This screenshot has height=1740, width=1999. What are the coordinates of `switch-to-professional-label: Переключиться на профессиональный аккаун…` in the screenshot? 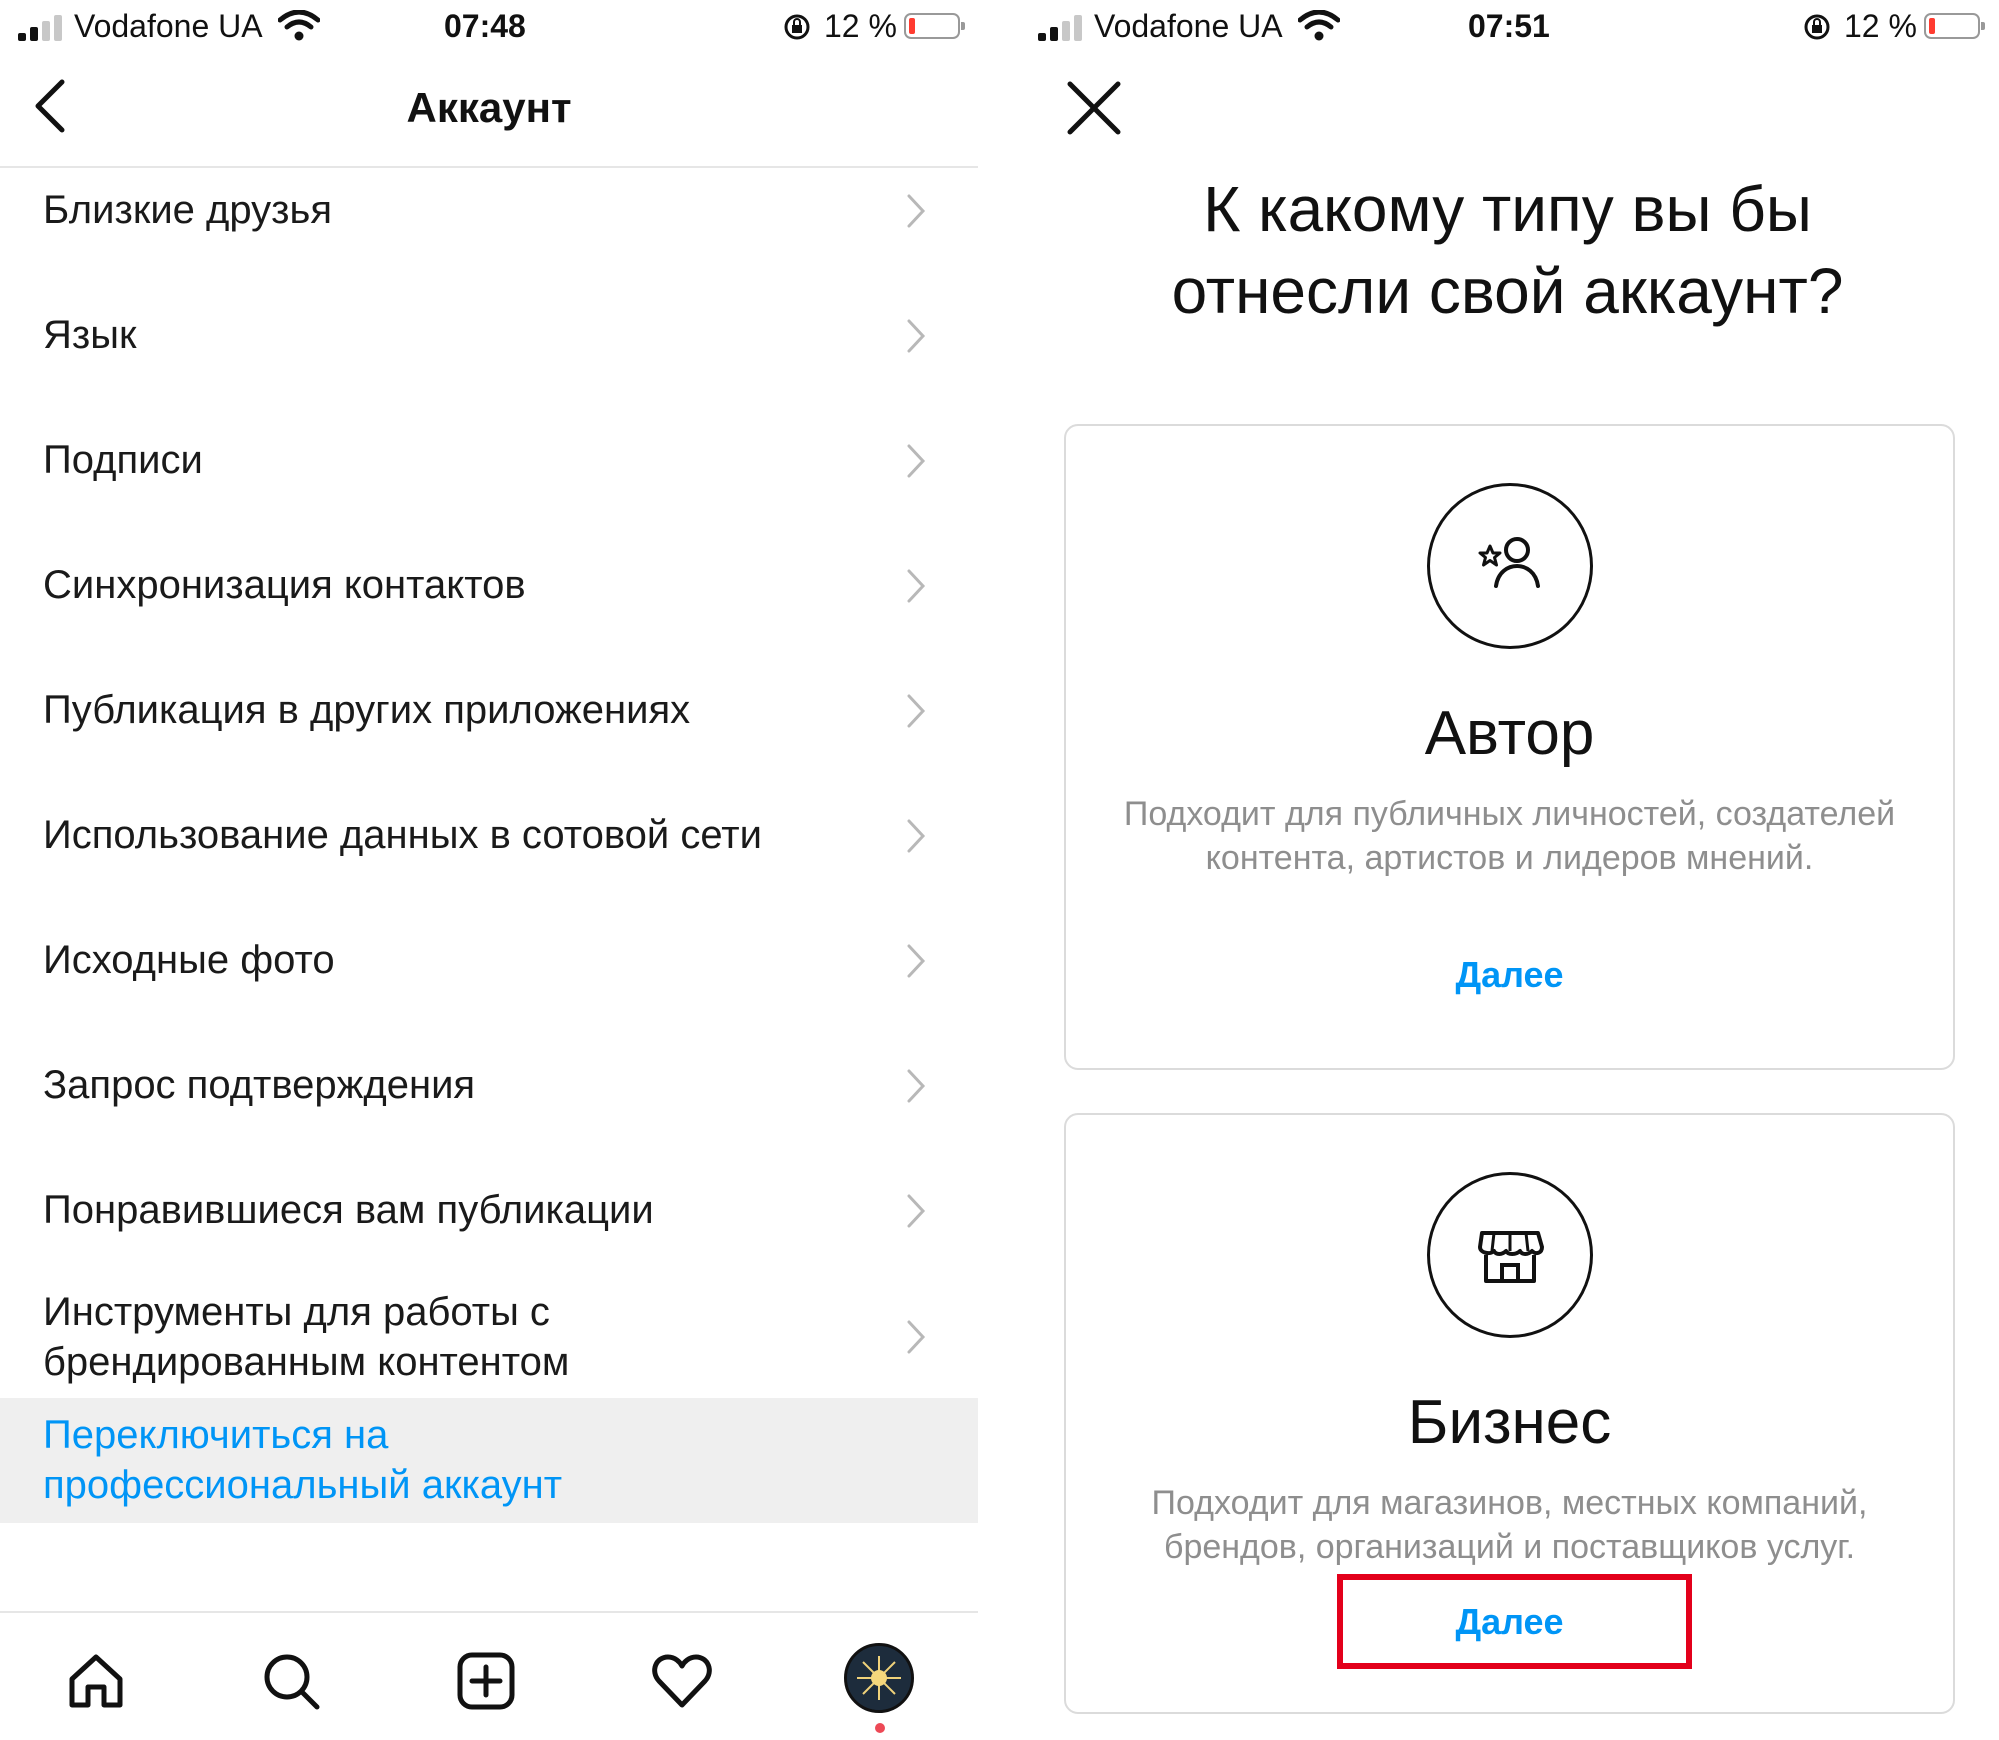 It's located at (303, 1460).